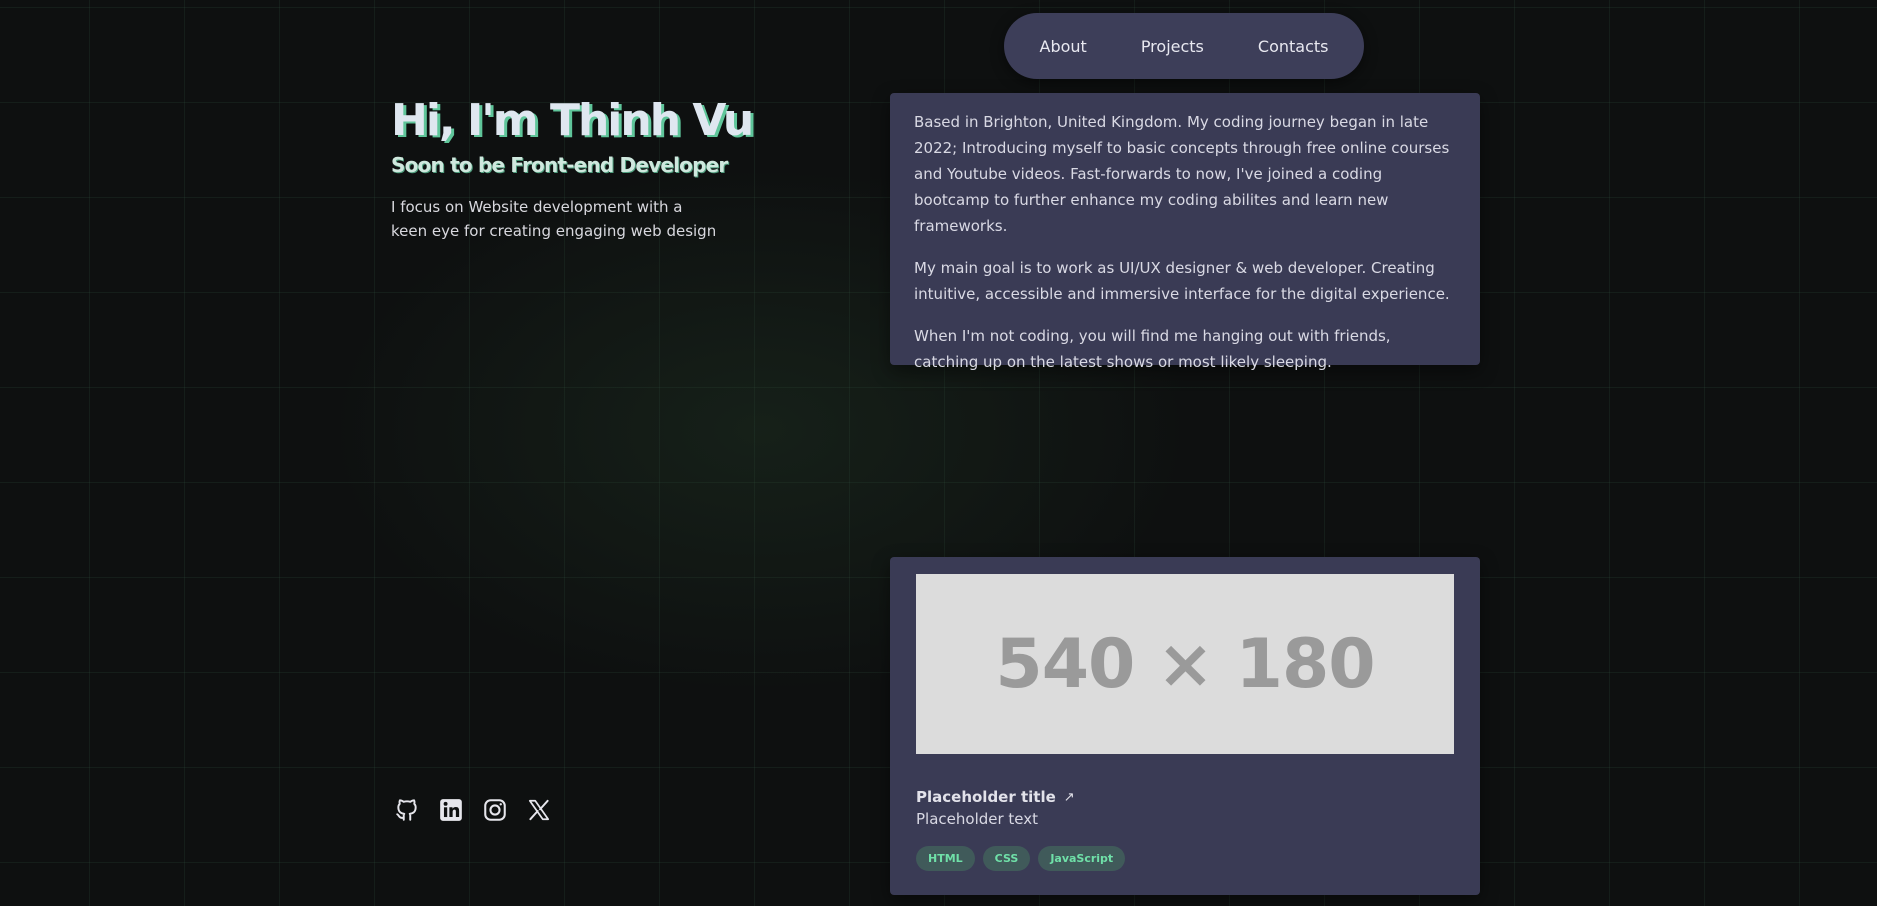 This screenshot has width=1877, height=906. I want to click on instagram-icon, so click(495, 810).